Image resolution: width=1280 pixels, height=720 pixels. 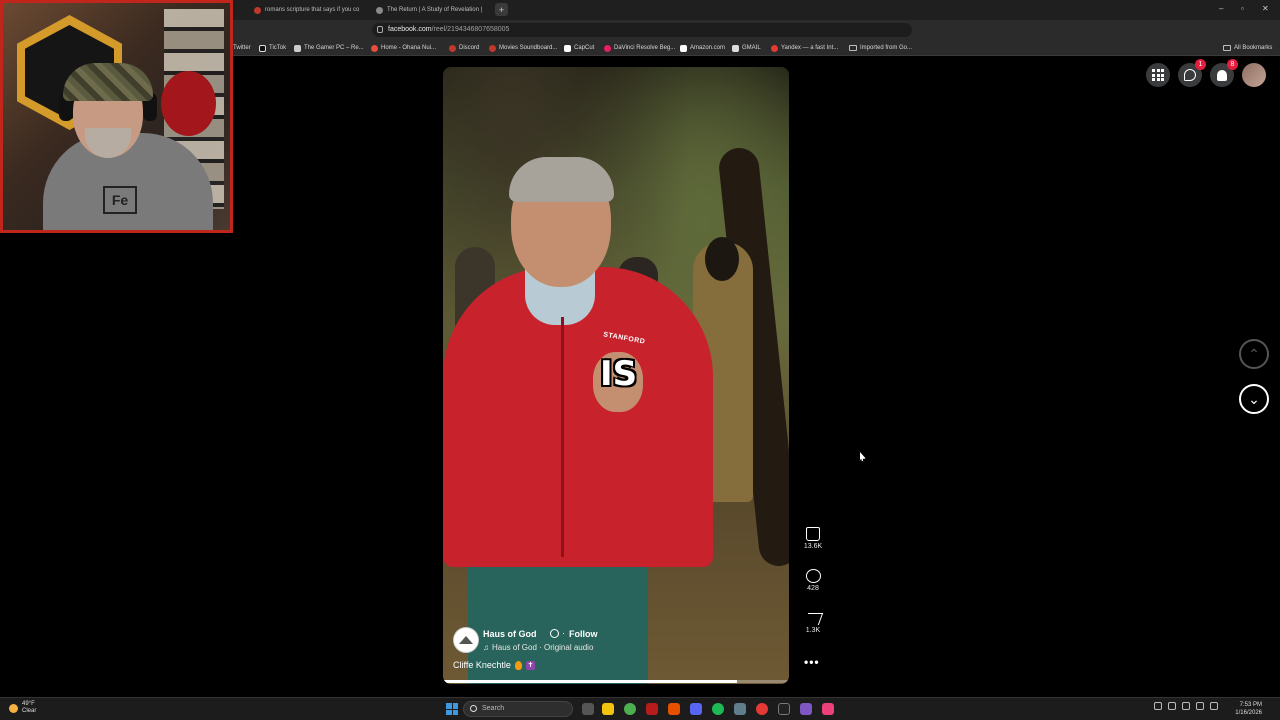 What do you see at coordinates (1244, 709) in the screenshot?
I see `clock: 7:53 PM 1/16/2026` at bounding box center [1244, 709].